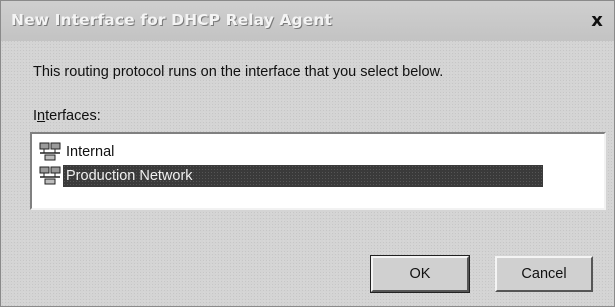 Image resolution: width=615 pixels, height=307 pixels. I want to click on dialog-title: New Interface for DHCP Relay Agent, so click(171, 20).